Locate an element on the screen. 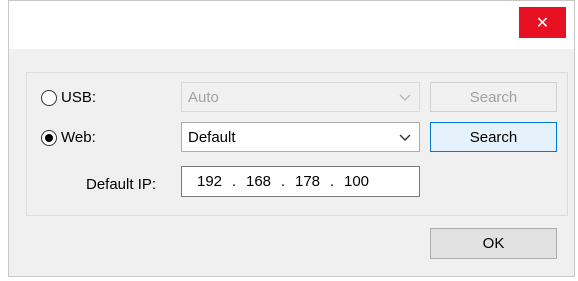 The height and width of the screenshot is (281, 578). ip-octet-4: 100 is located at coordinates (356, 181).